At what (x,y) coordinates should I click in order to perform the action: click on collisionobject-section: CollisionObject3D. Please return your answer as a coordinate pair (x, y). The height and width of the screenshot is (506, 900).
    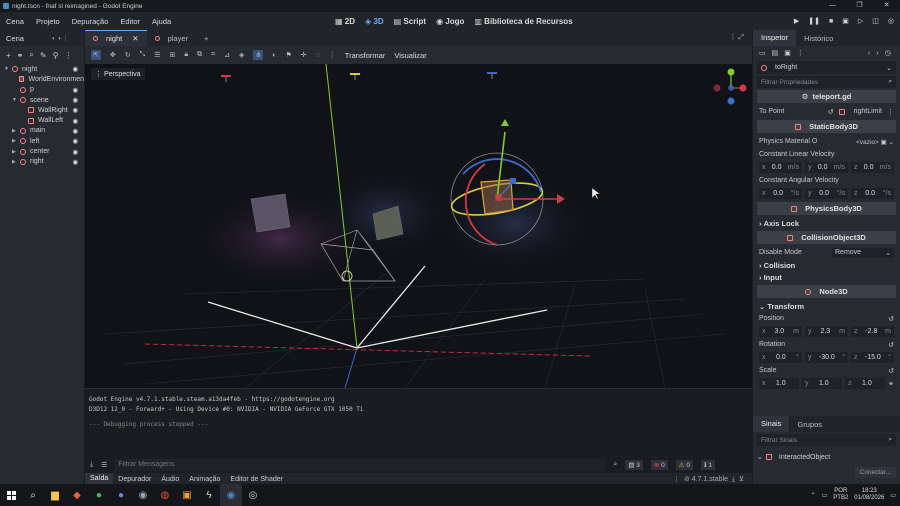
    Looking at the image, I should click on (826, 237).